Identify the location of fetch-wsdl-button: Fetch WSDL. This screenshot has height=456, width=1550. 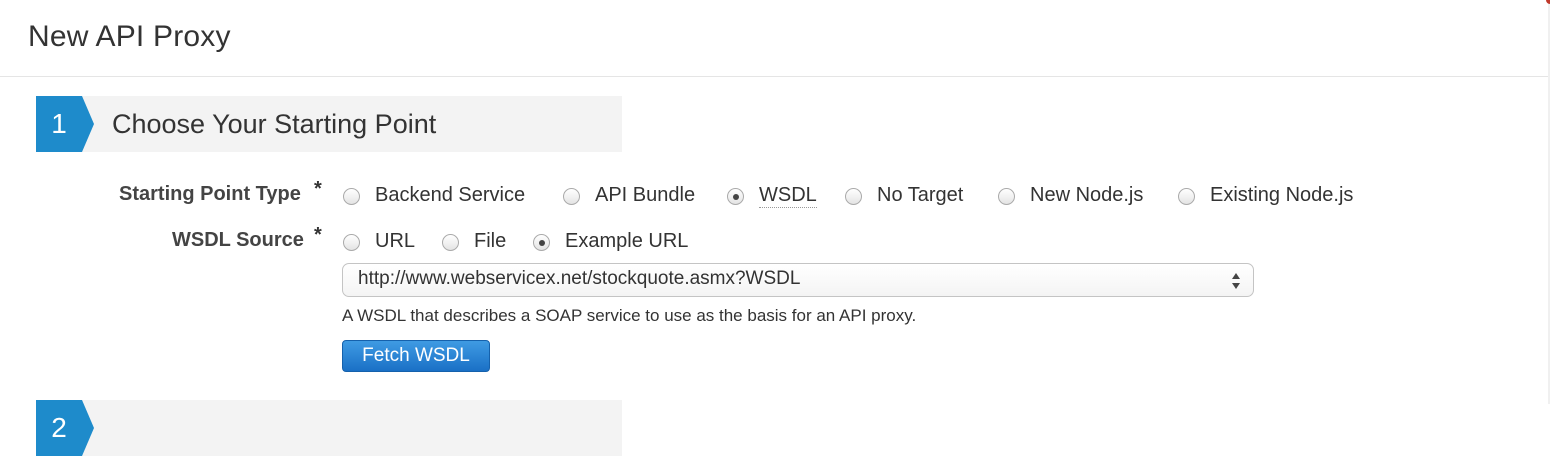
(416, 356).